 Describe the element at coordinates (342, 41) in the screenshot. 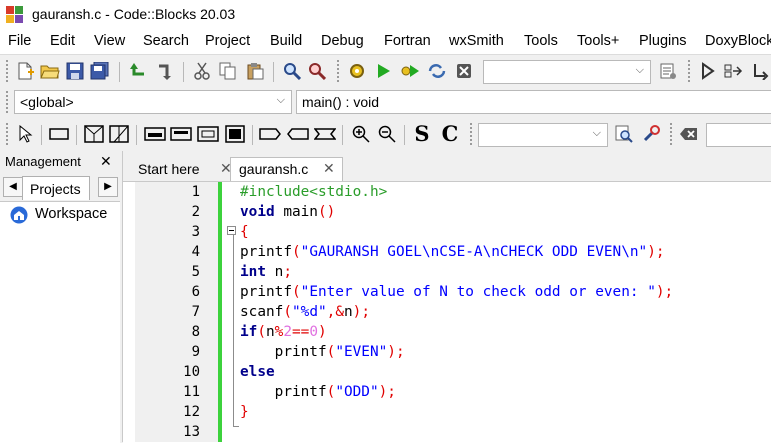

I see `menu-debug: Debug` at that location.